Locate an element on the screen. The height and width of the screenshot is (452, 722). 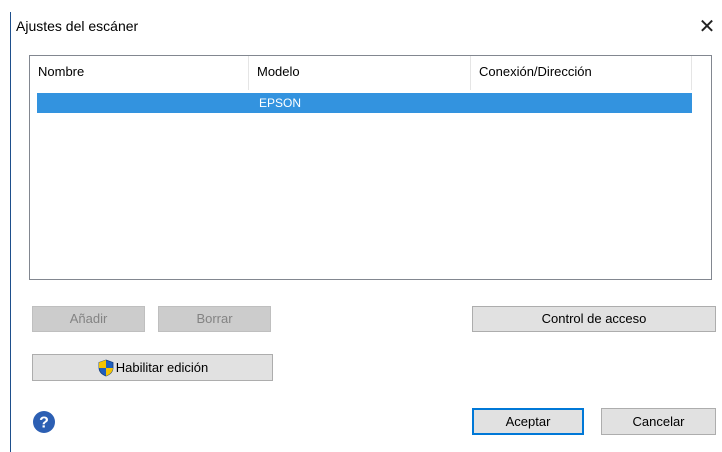
enable-edit-label: Habilitar edición is located at coordinates (162, 367).